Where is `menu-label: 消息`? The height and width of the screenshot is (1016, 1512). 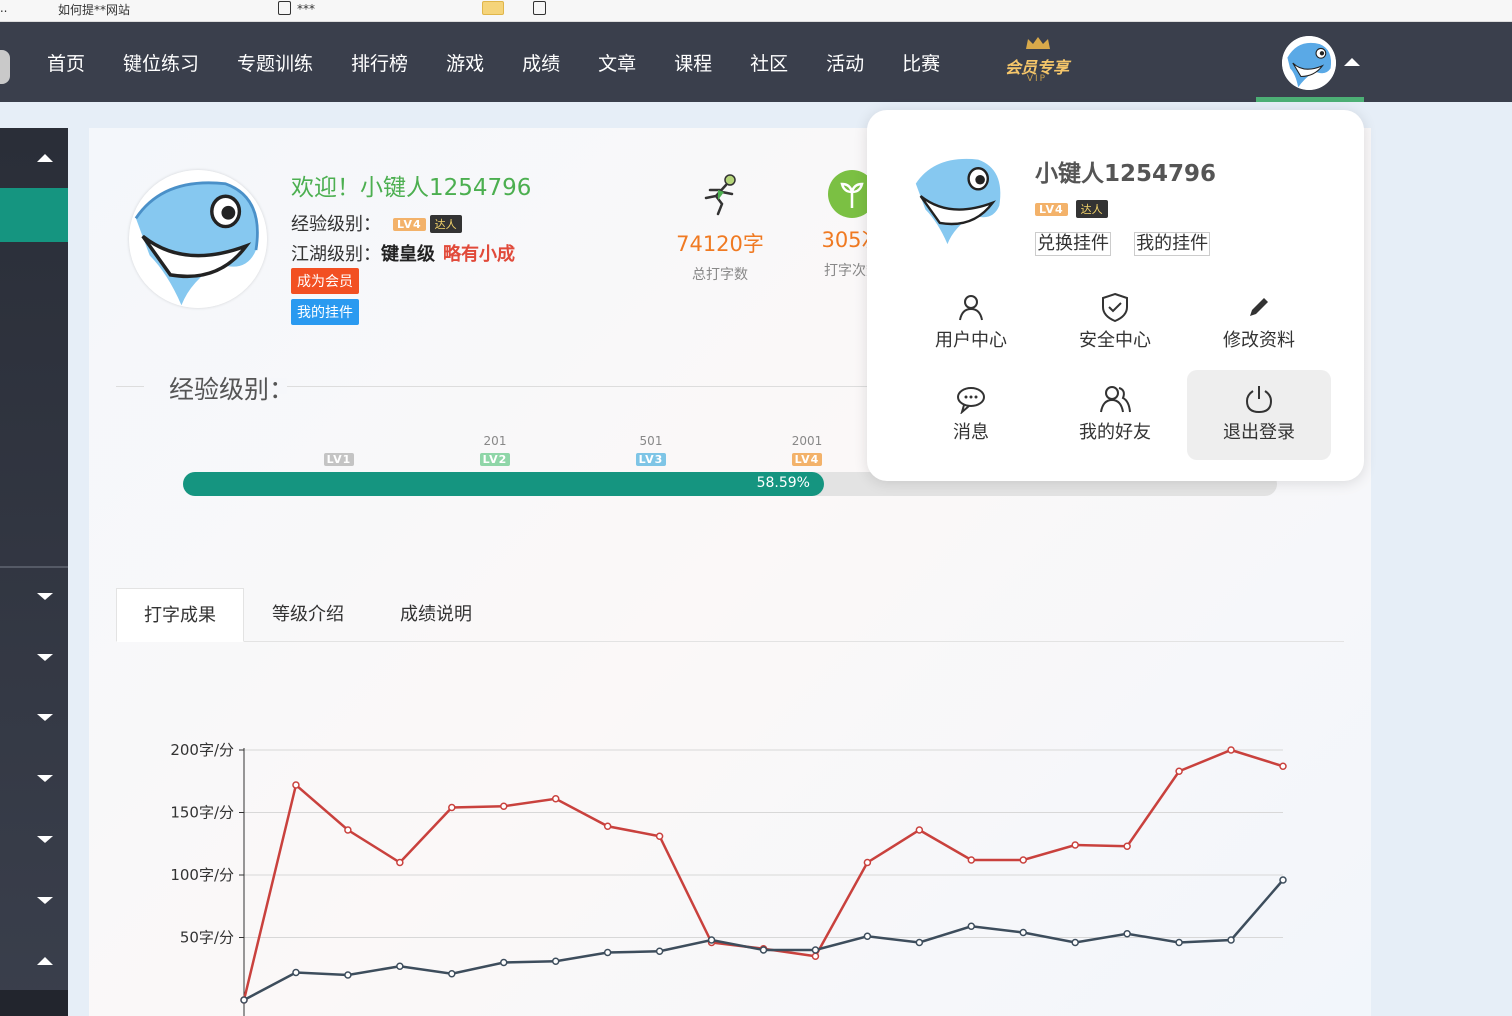 menu-label: 消息 is located at coordinates (971, 432).